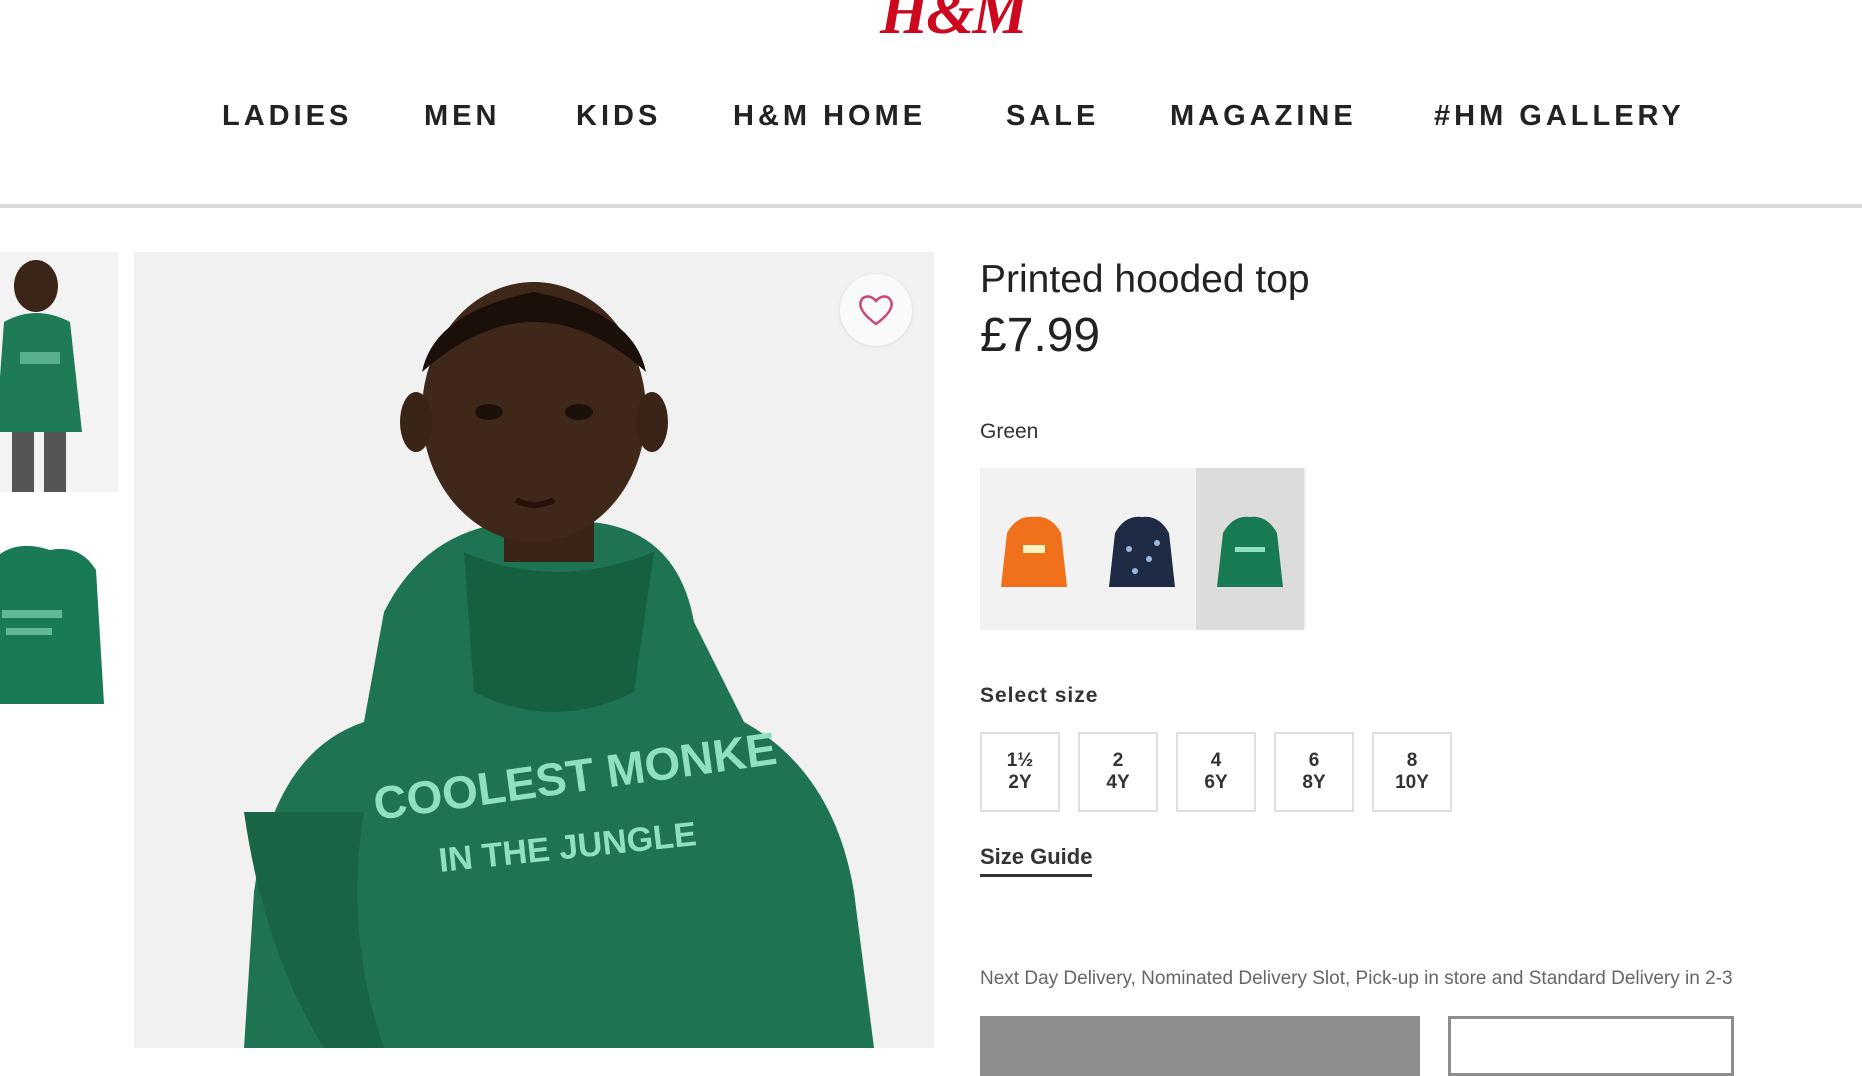 The height and width of the screenshot is (1076, 1862). What do you see at coordinates (1145, 279) in the screenshot?
I see `product-title: Printed hooded top` at bounding box center [1145, 279].